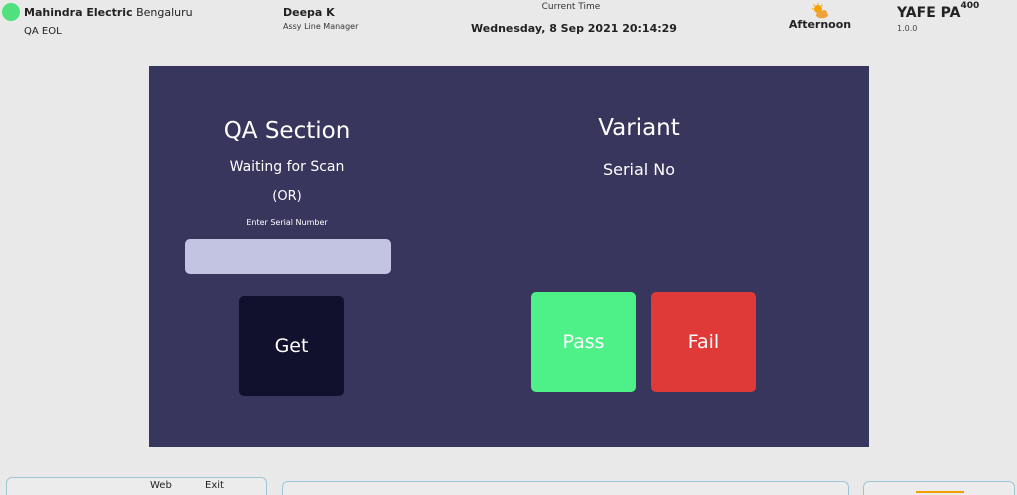 This screenshot has height=495, width=1017. Describe the element at coordinates (703, 342) in the screenshot. I see `fail-button: Fail` at that location.